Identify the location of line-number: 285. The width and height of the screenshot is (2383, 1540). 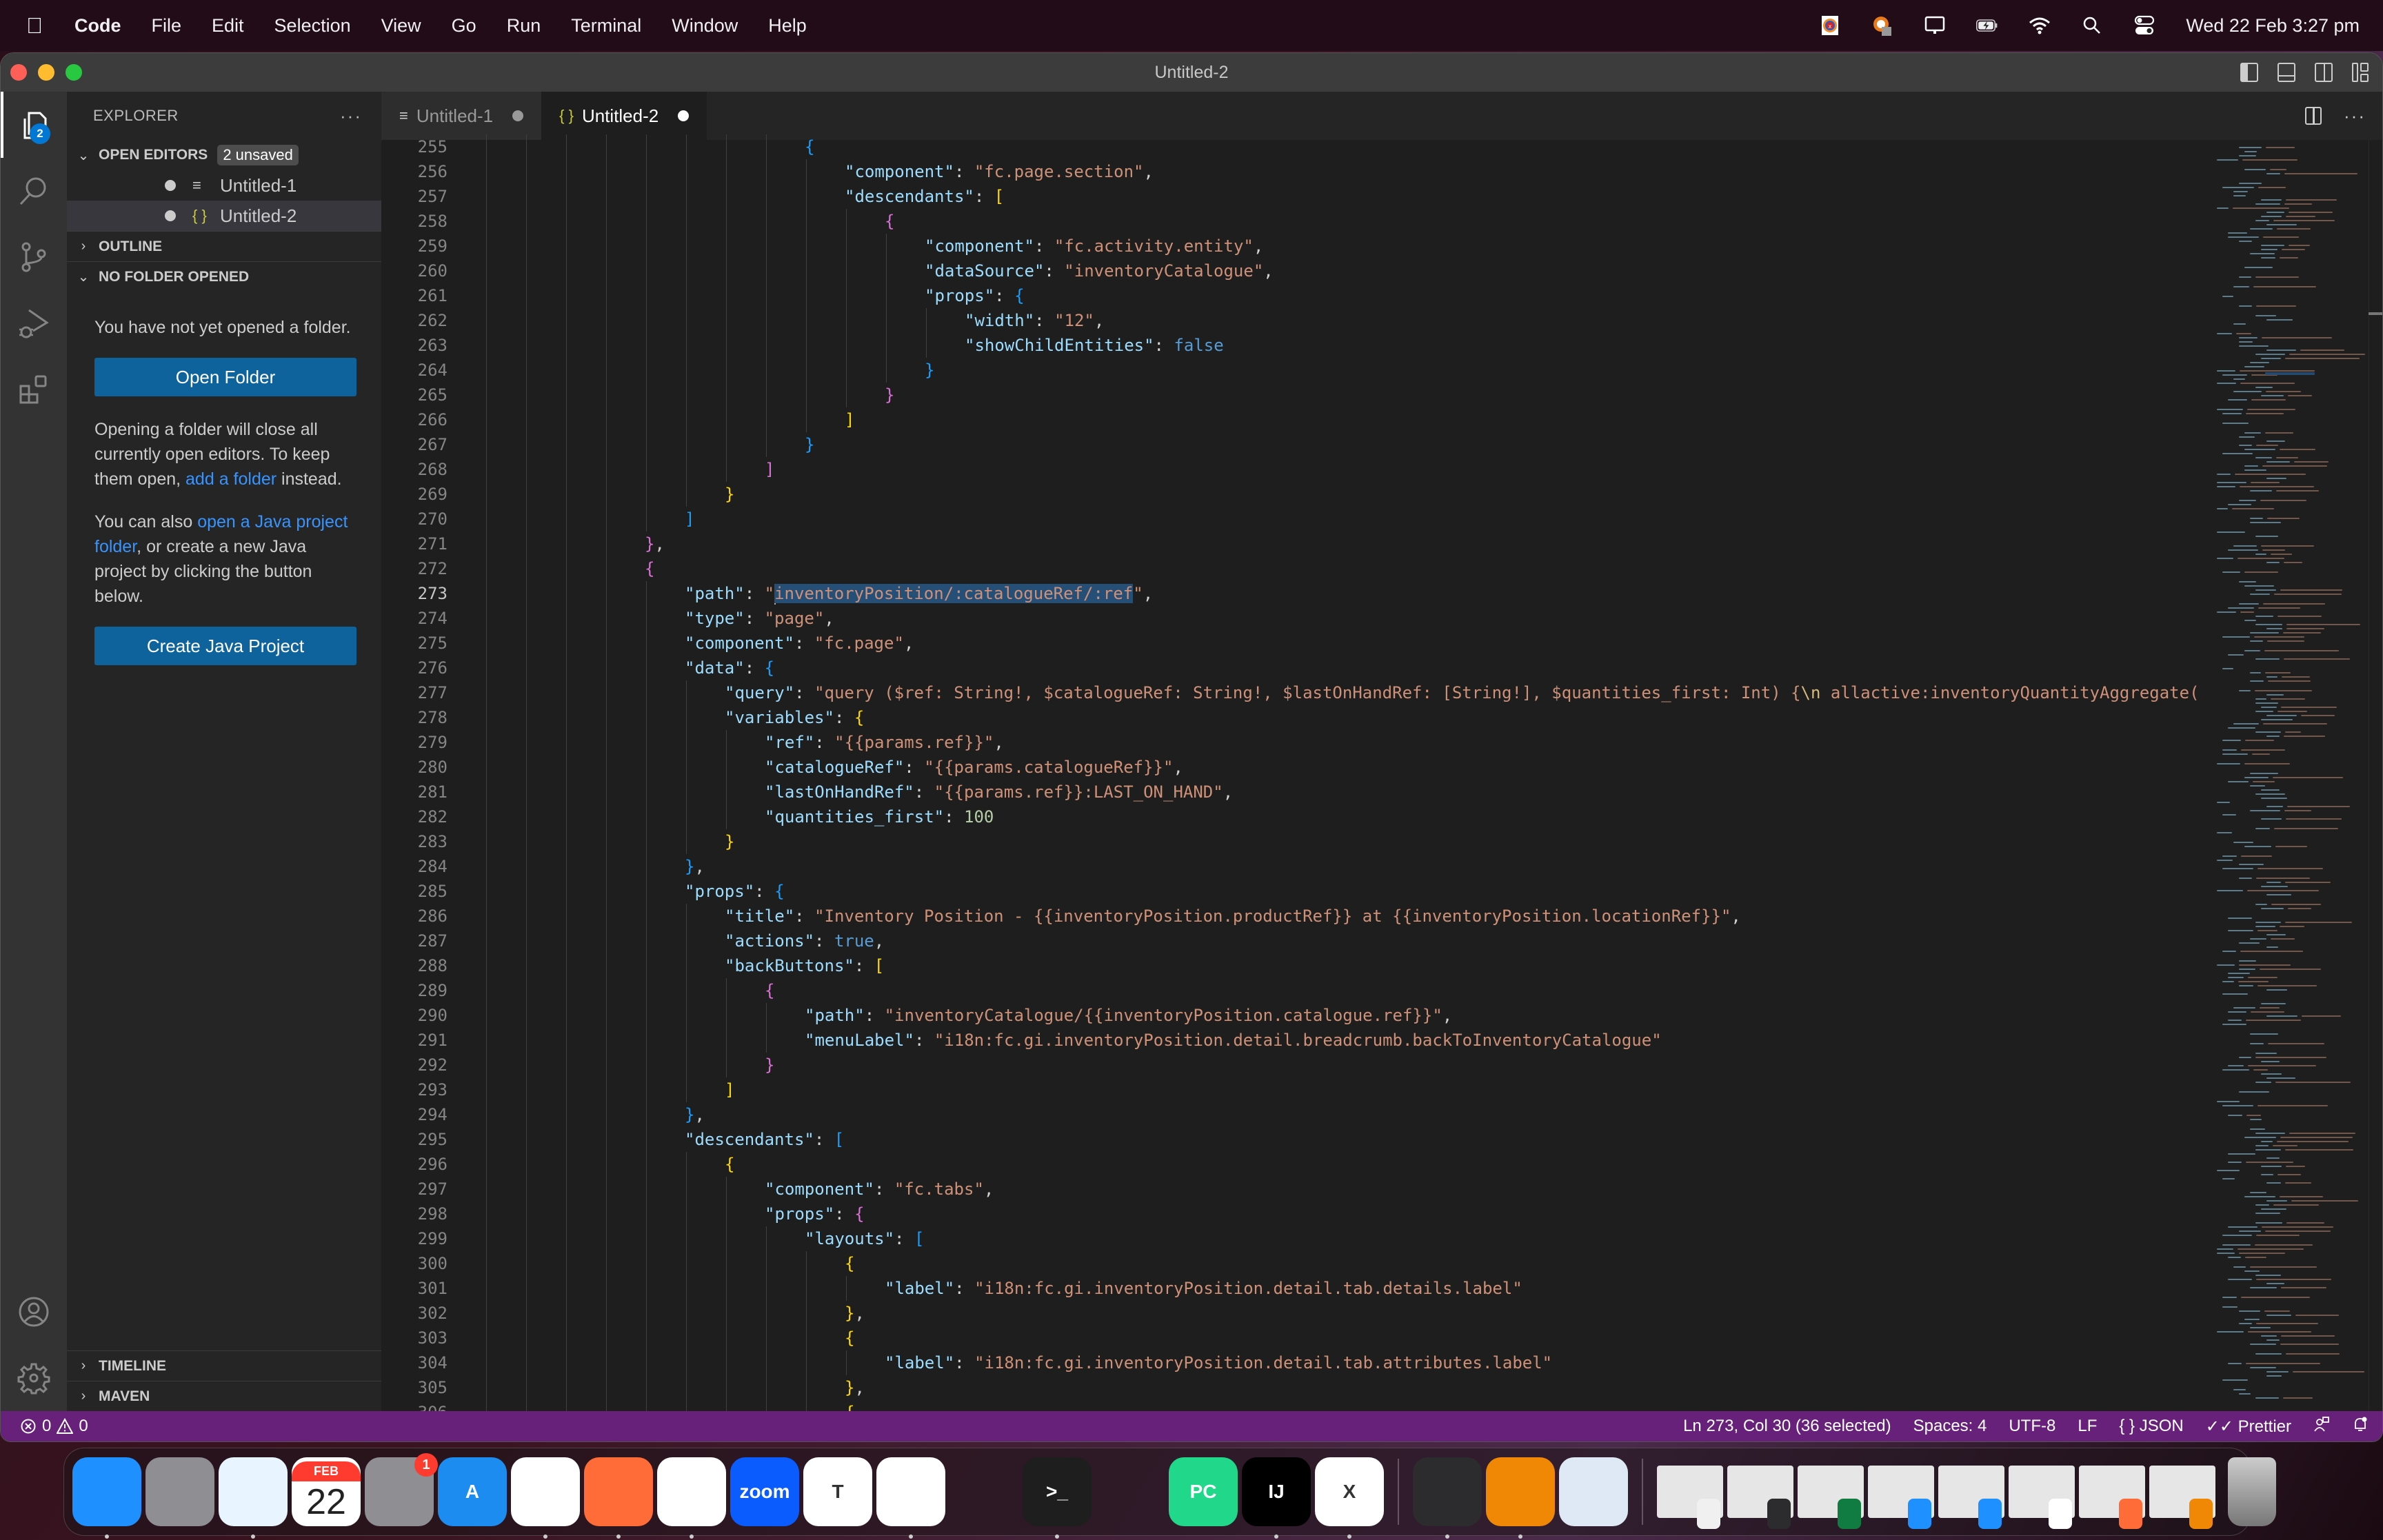
(414, 892).